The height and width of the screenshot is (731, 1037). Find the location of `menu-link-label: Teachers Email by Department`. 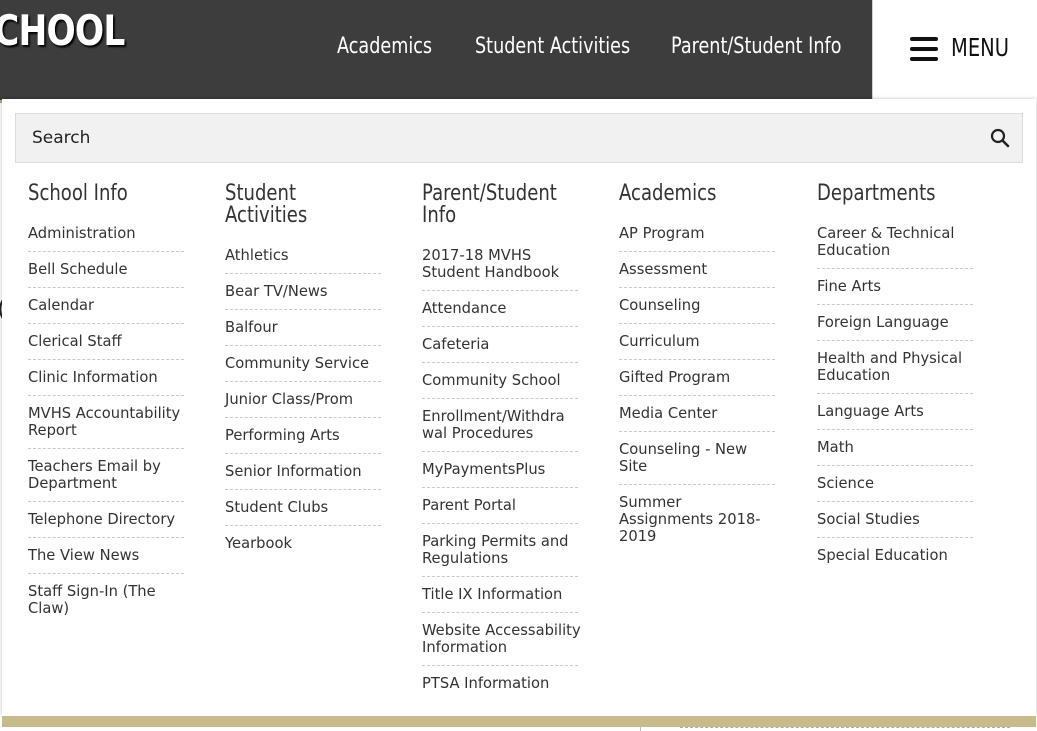

menu-link-label: Teachers Email by Department is located at coordinates (94, 474).